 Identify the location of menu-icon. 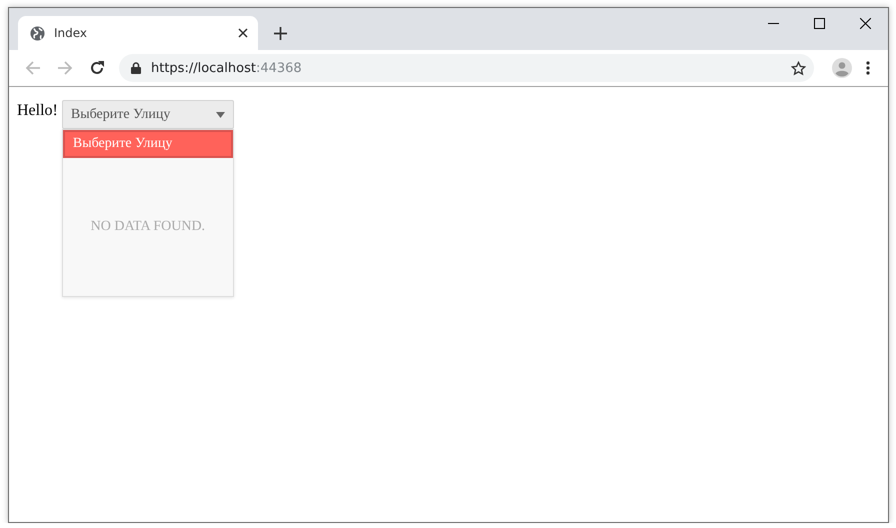
(868, 68).